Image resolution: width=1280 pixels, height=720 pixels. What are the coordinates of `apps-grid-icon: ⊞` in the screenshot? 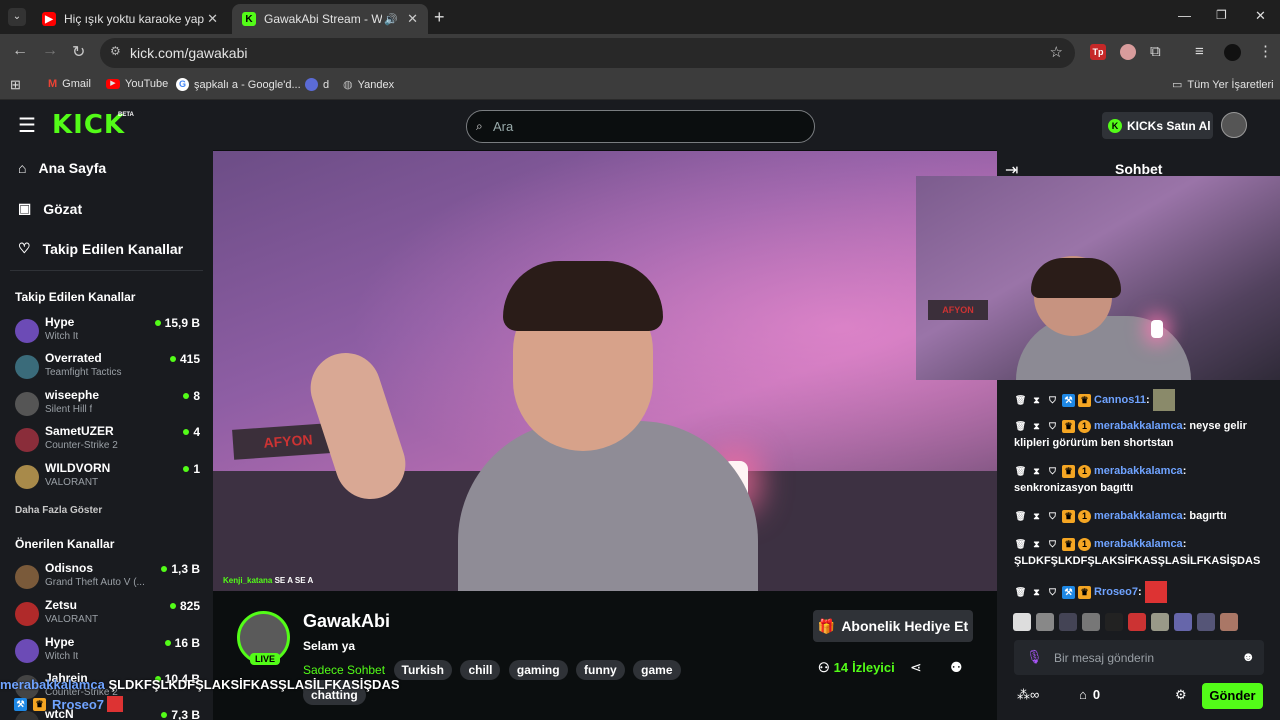 It's located at (15, 85).